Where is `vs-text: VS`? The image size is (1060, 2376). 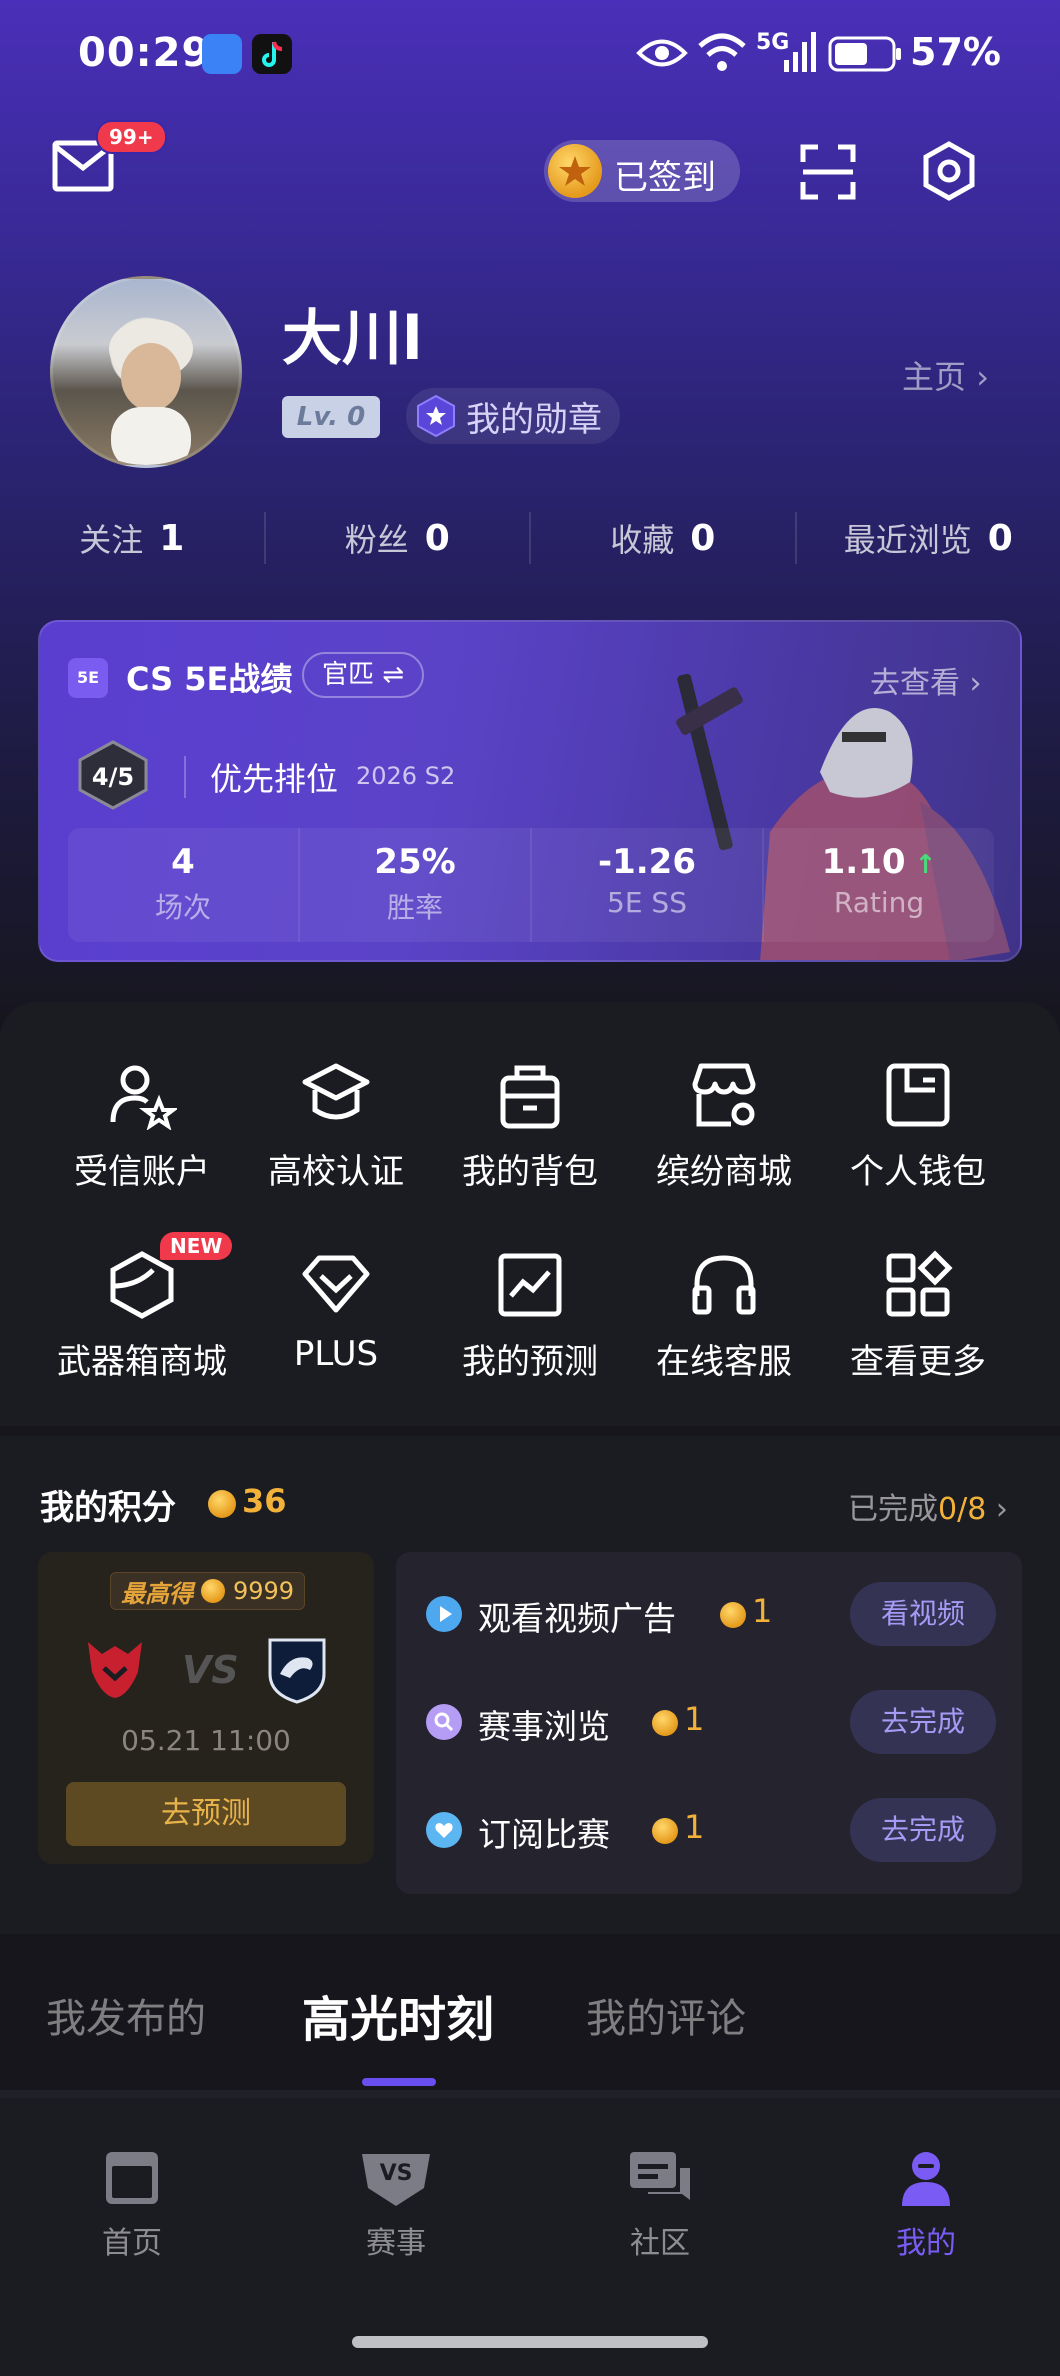
vs-text: VS is located at coordinates (210, 1670).